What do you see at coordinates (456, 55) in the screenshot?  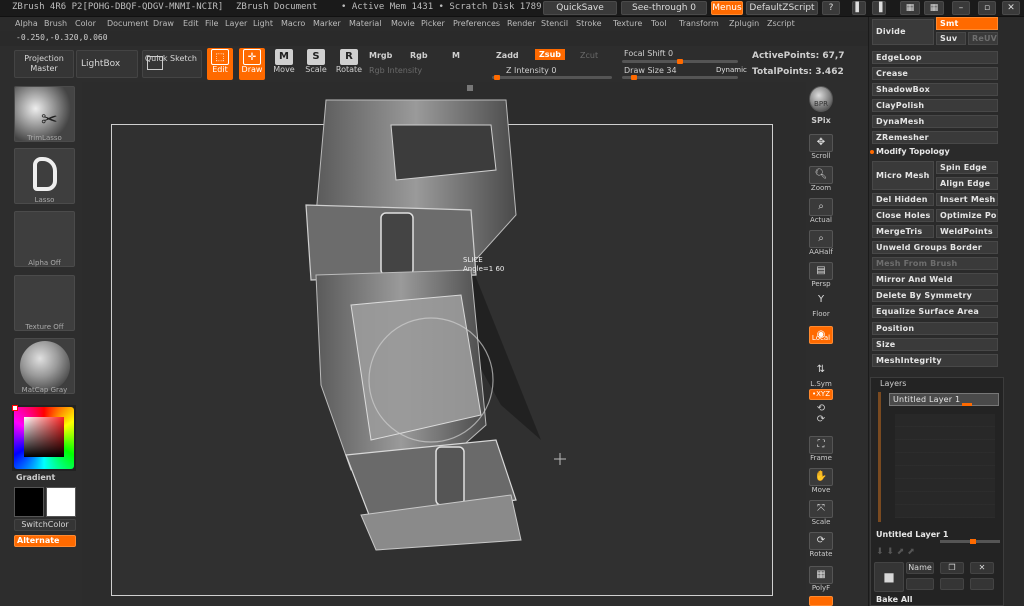 I see `m-button: M` at bounding box center [456, 55].